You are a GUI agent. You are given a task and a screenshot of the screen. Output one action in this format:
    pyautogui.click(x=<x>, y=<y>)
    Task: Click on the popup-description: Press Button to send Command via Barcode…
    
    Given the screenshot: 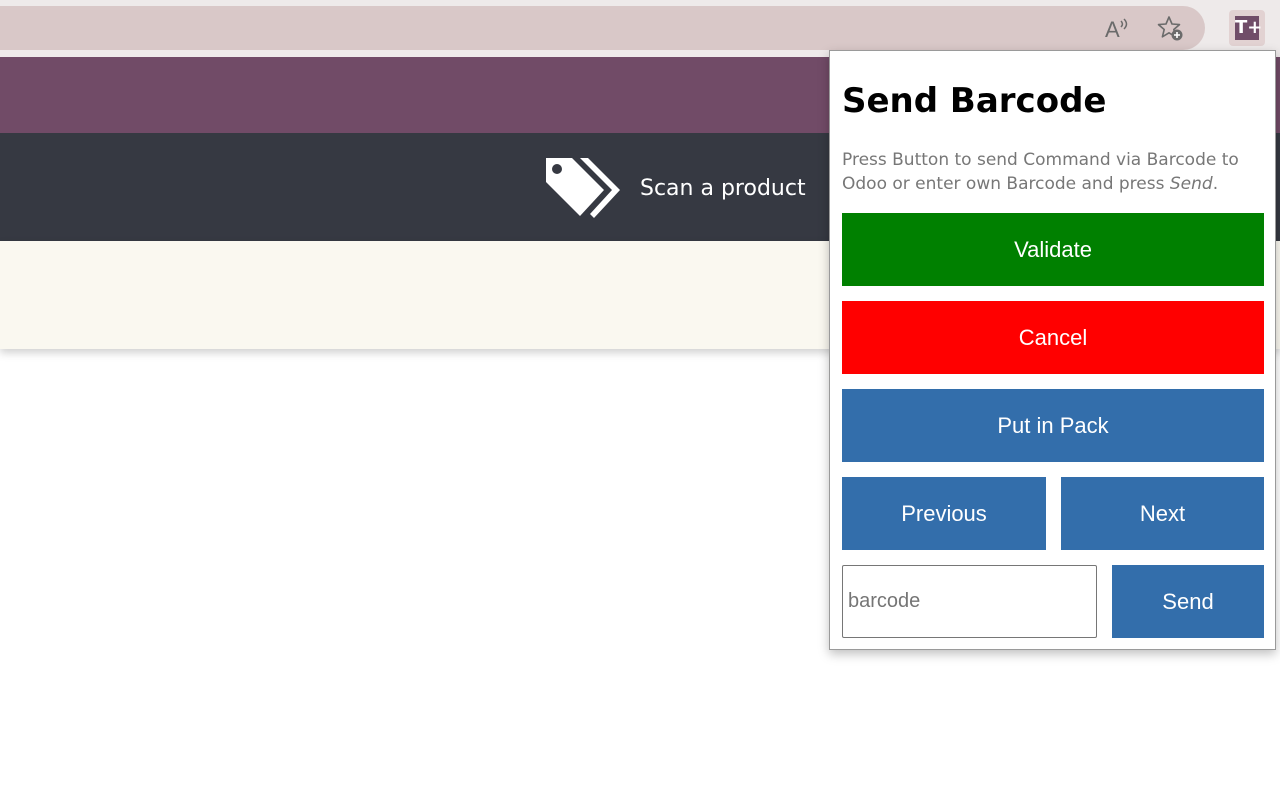 What is the action you would take?
    pyautogui.click(x=1056, y=172)
    